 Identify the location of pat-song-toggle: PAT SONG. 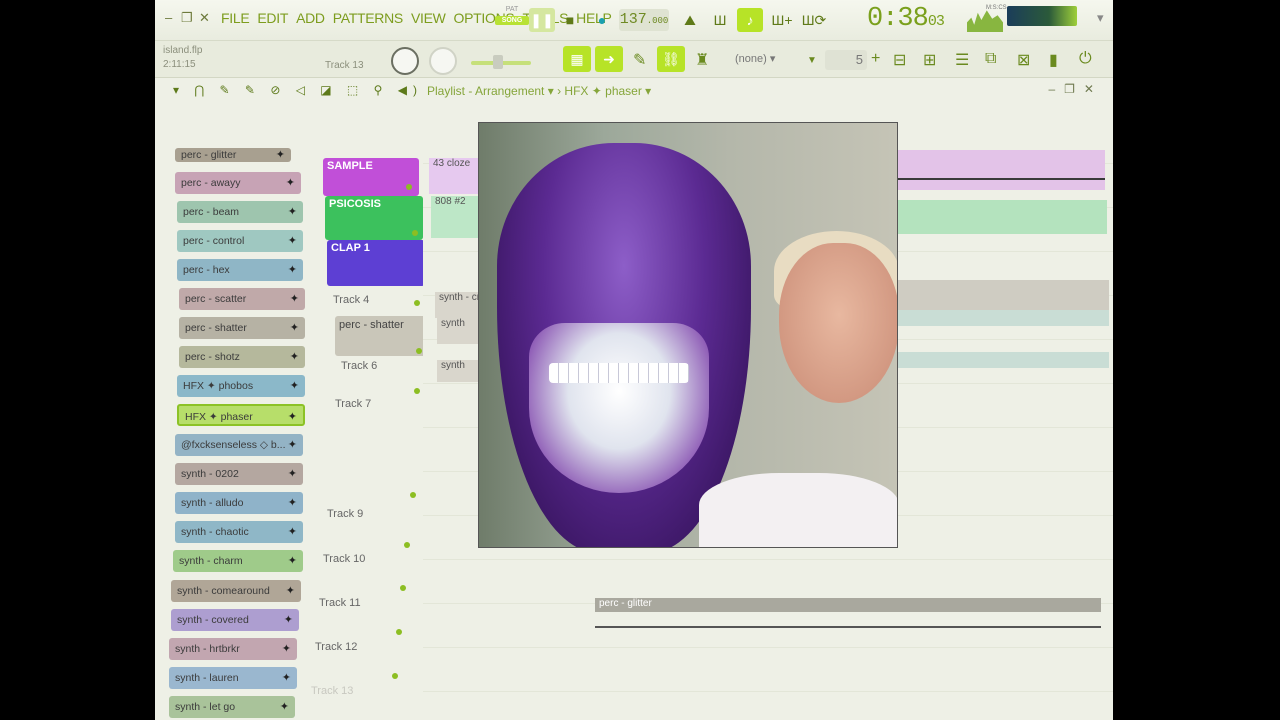
(512, 20).